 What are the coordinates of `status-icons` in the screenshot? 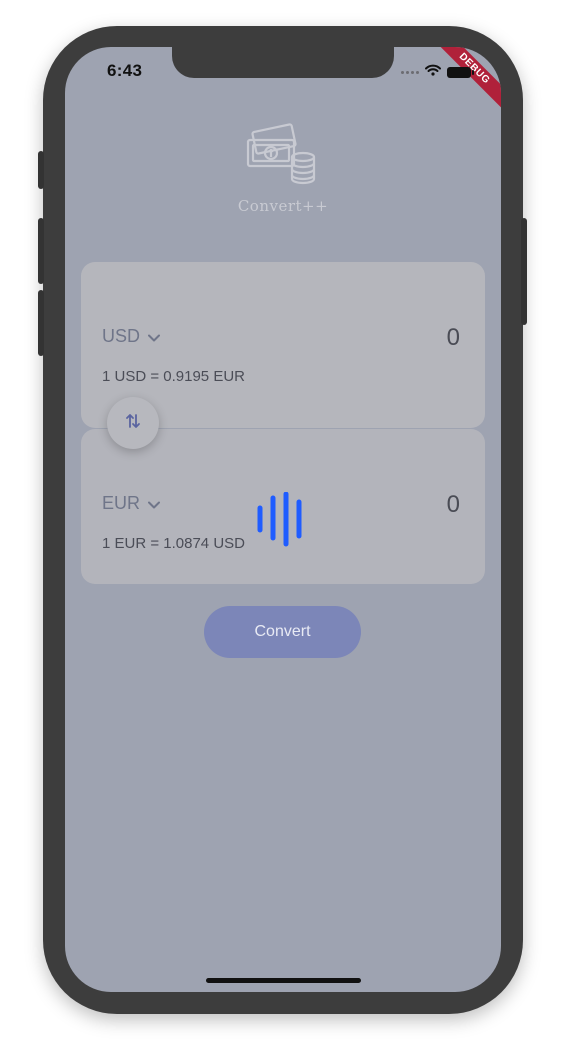 It's located at (437, 72).